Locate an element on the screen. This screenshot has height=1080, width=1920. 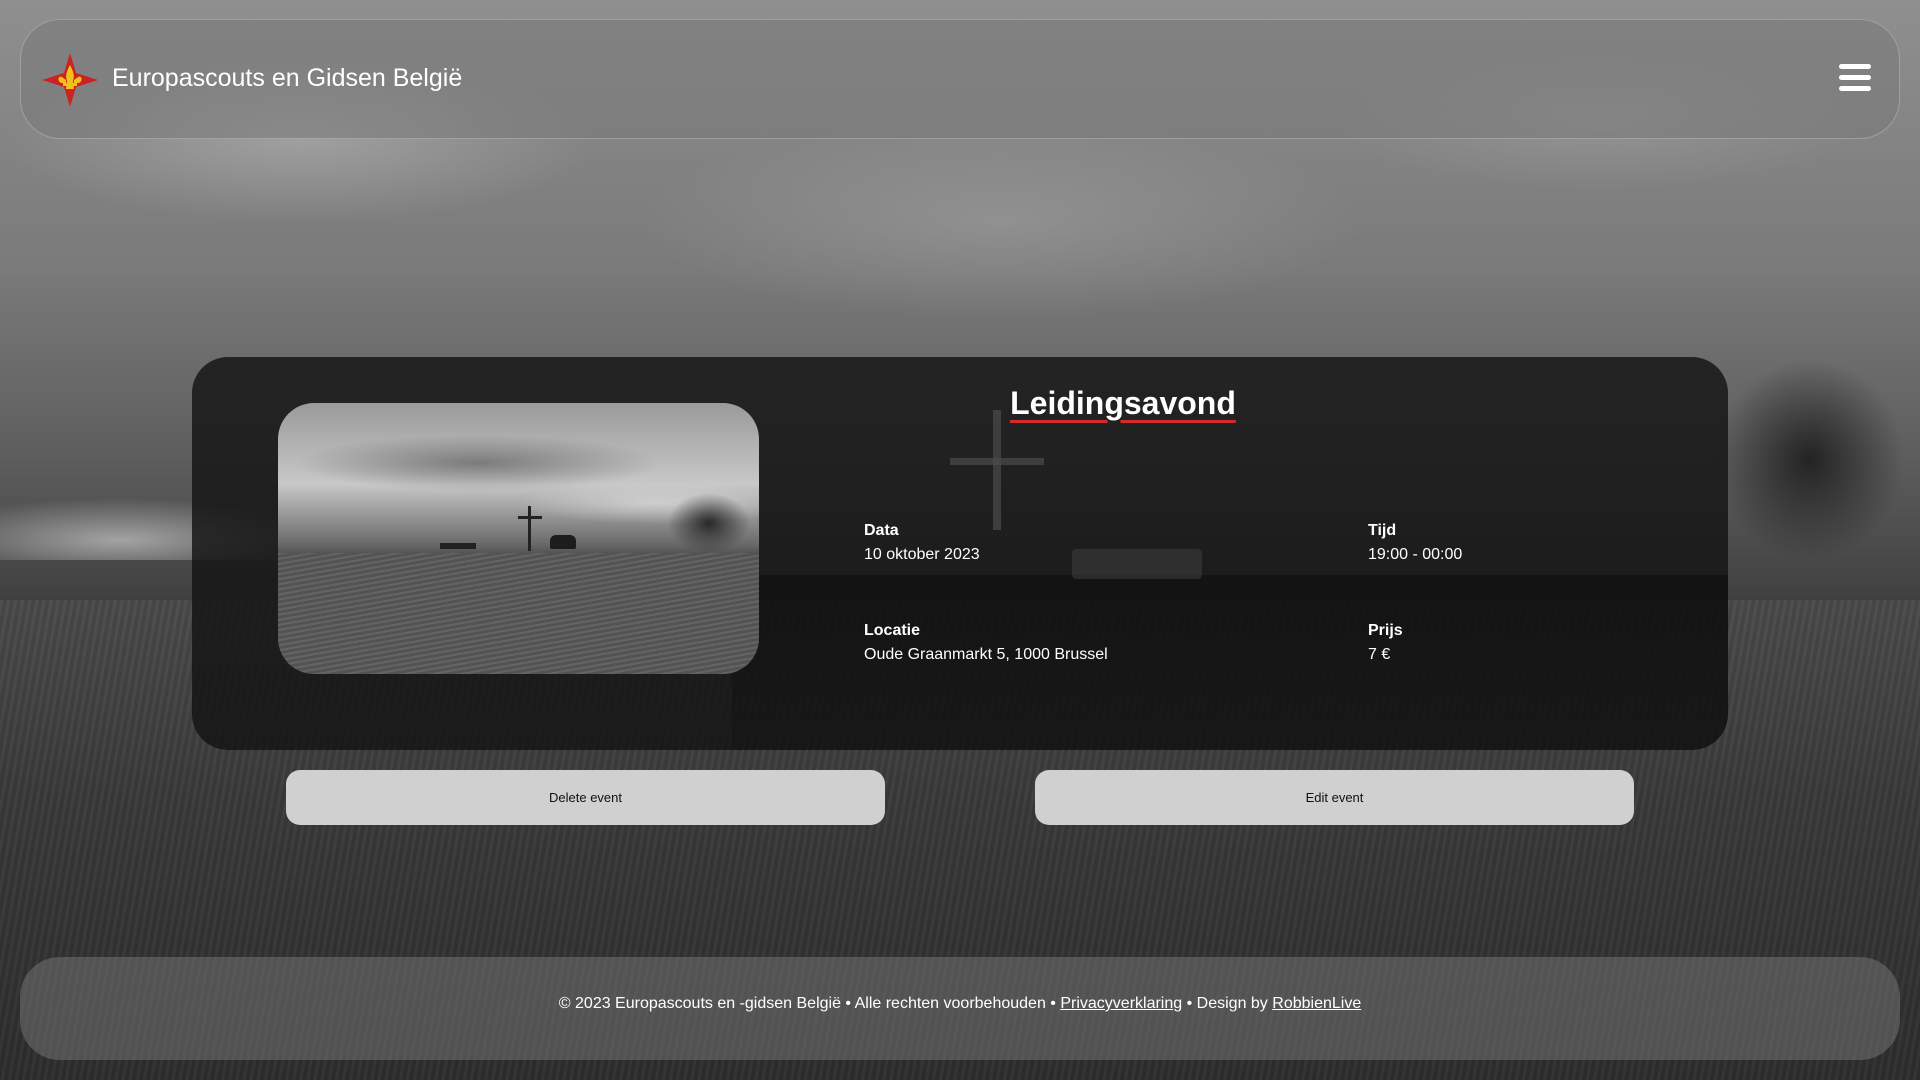
location-value: Oude Graanmarkt 5, 1000 Brussel is located at coordinates (986, 654).